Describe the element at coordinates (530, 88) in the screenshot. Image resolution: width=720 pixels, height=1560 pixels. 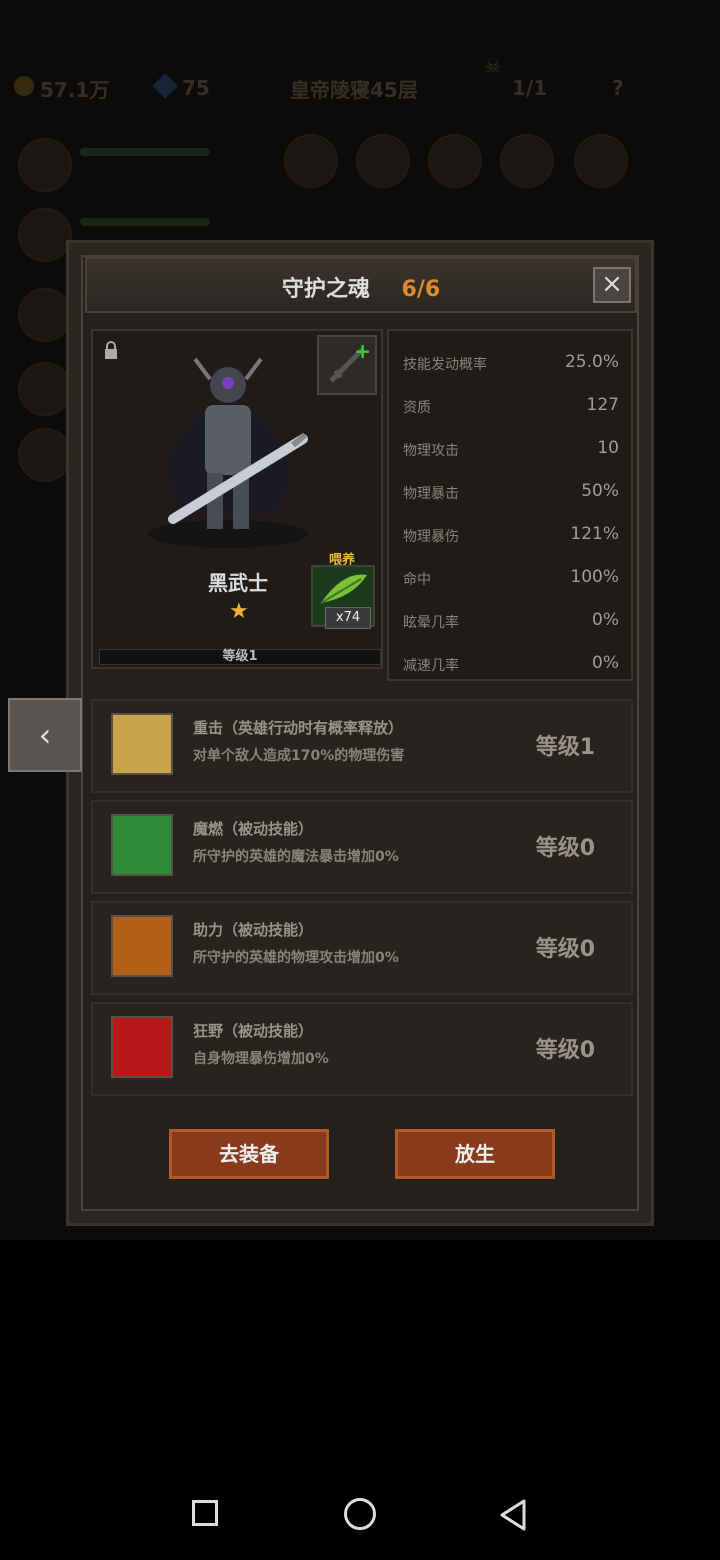
I see `boss-count: 1/1` at that location.